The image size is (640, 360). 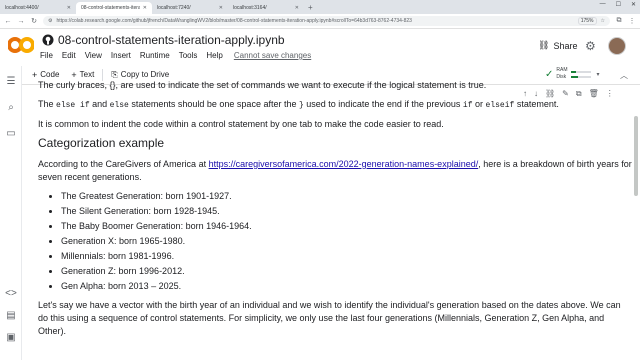 What do you see at coordinates (383, 104) in the screenshot?
I see `text-run: used to indicate the end if the previous` at bounding box center [383, 104].